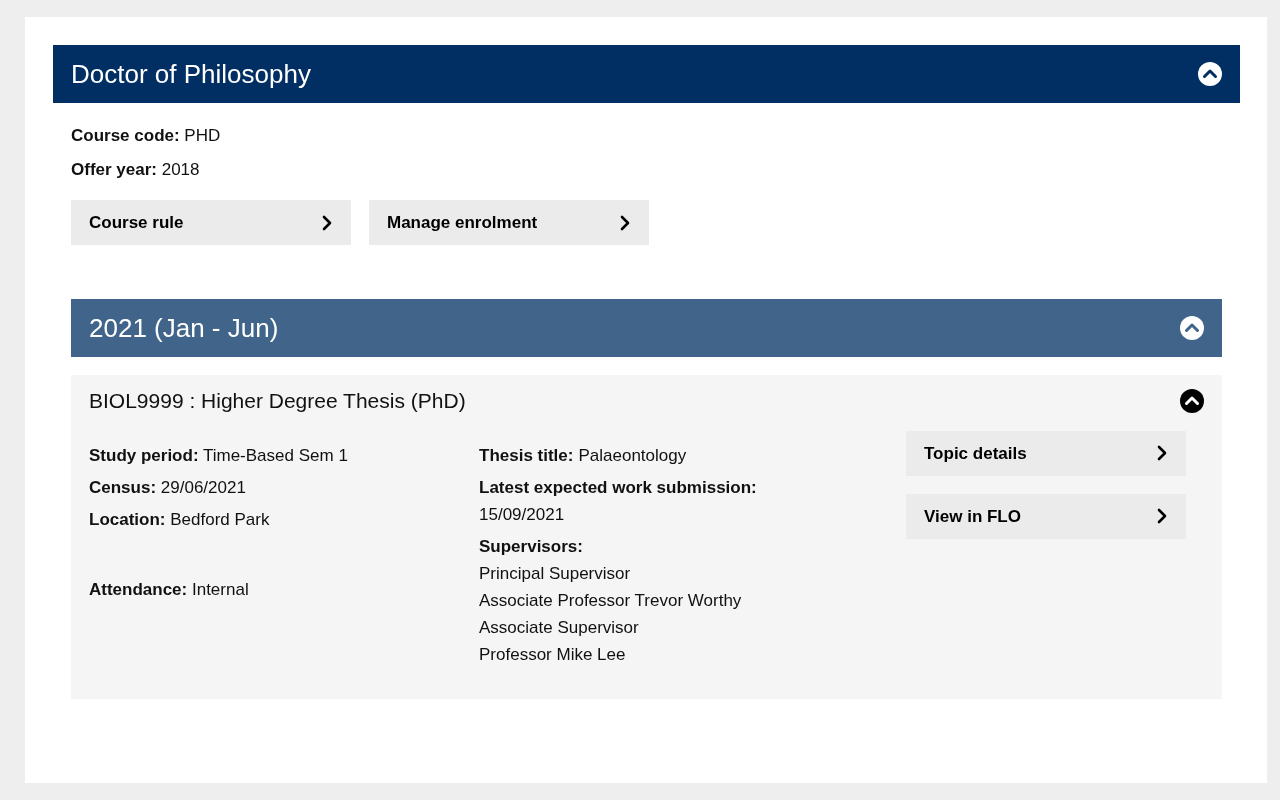 The width and height of the screenshot is (1280, 800). I want to click on topic-title: BIOL9999 : Higher Degree Thesis (PhD), so click(277, 401).